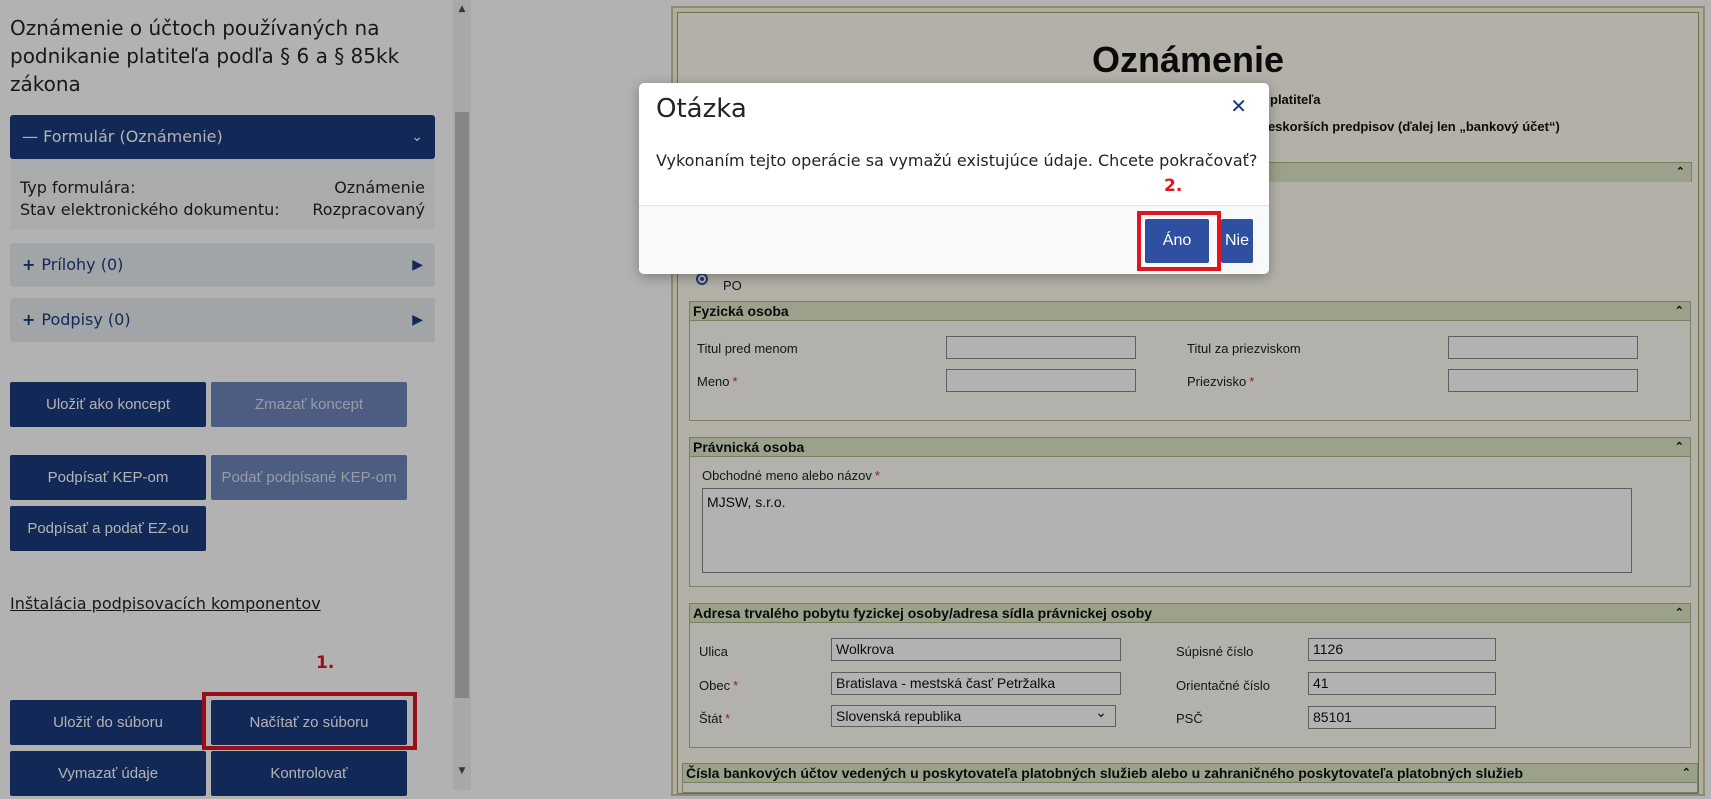 The image size is (1711, 799). I want to click on annotation-2: 2., so click(1173, 186).